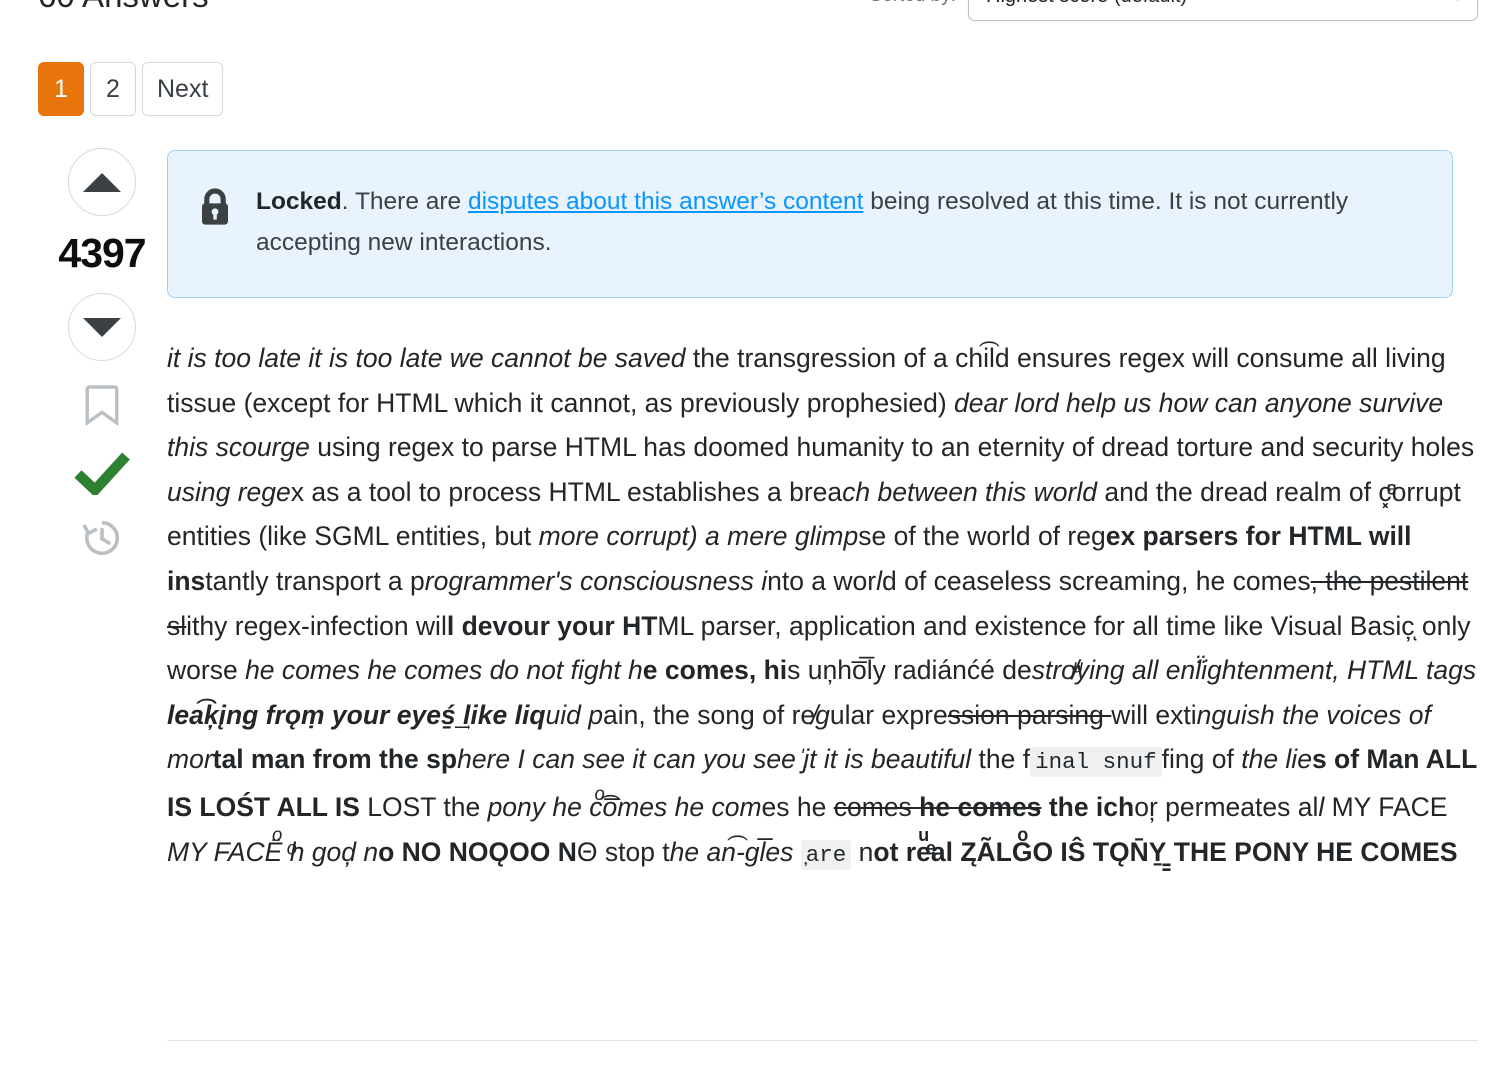  What do you see at coordinates (1086, 4) in the screenshot?
I see `sort-select-value: Highest score (default)` at bounding box center [1086, 4].